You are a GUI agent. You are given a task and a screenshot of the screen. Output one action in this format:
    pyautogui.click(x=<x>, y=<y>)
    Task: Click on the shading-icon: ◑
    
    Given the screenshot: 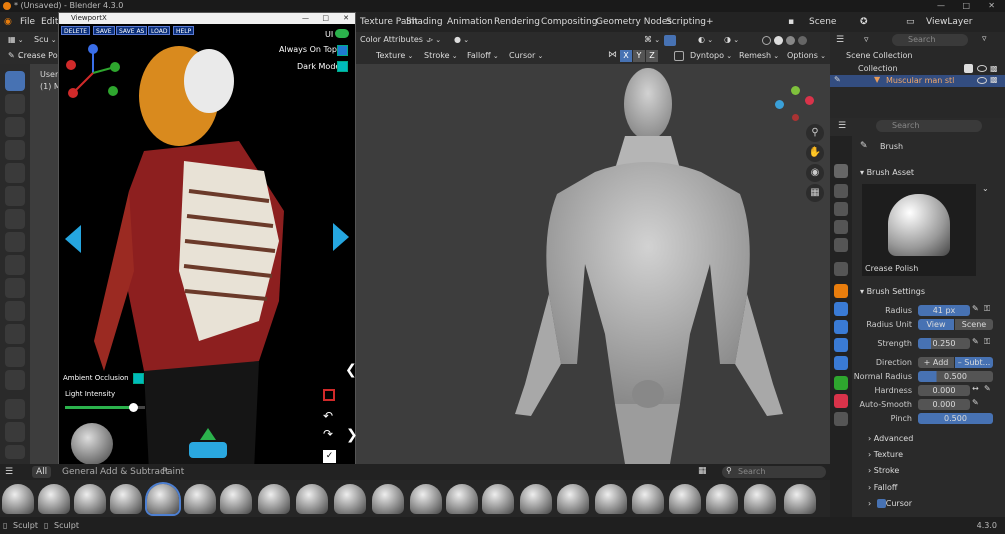 What is the action you would take?
    pyautogui.click(x=731, y=40)
    